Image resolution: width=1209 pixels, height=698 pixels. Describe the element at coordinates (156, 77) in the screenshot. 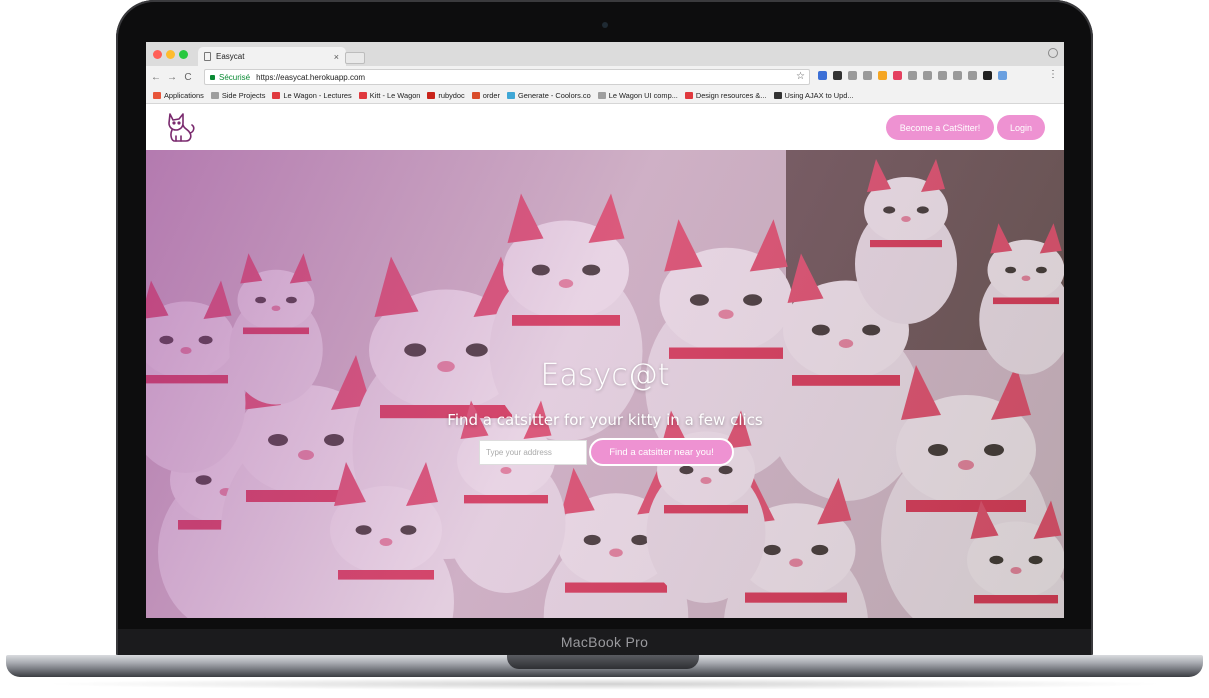

I see `back-button: ←` at that location.